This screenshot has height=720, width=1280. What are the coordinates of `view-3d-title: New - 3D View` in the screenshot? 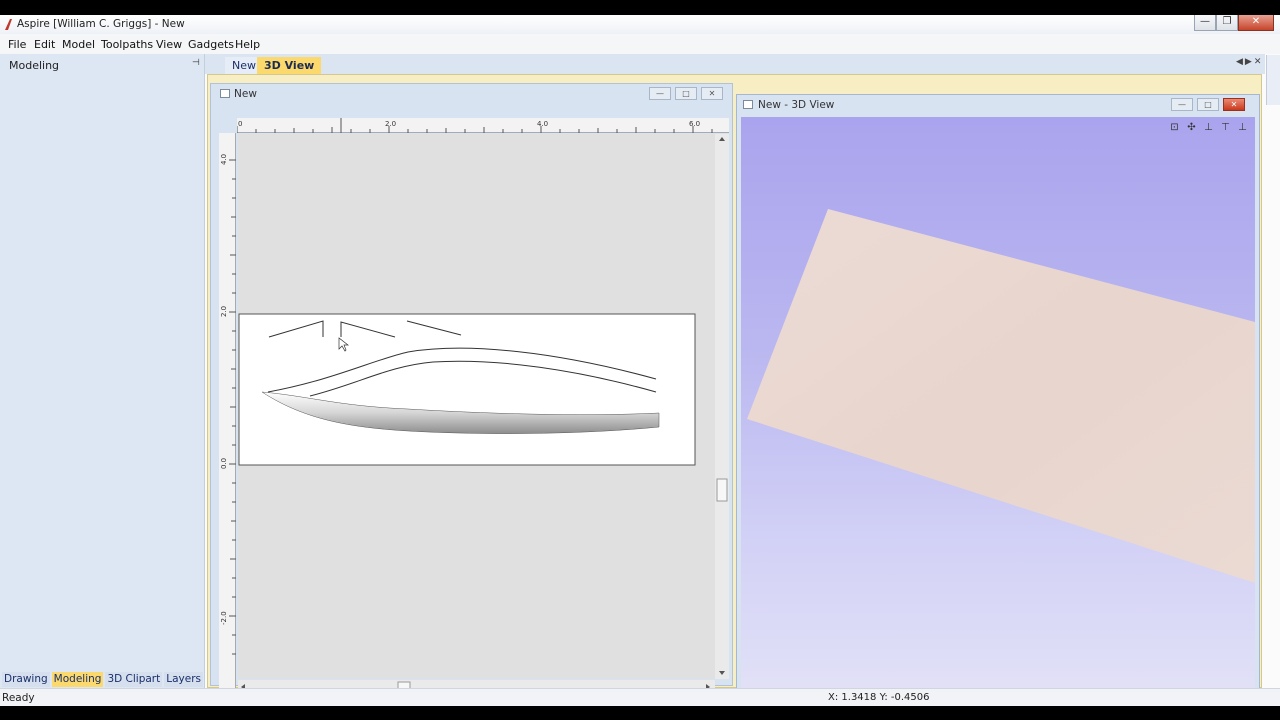 It's located at (796, 105).